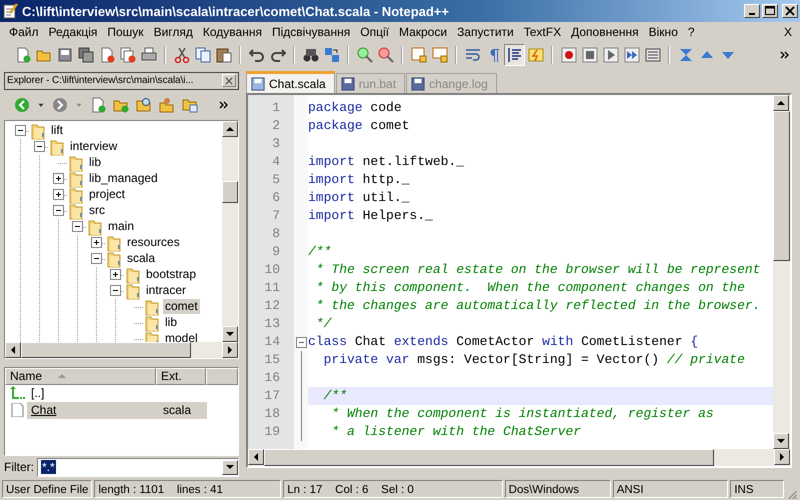  What do you see at coordinates (141, 258) in the screenshot?
I see `tree-item: scala` at bounding box center [141, 258].